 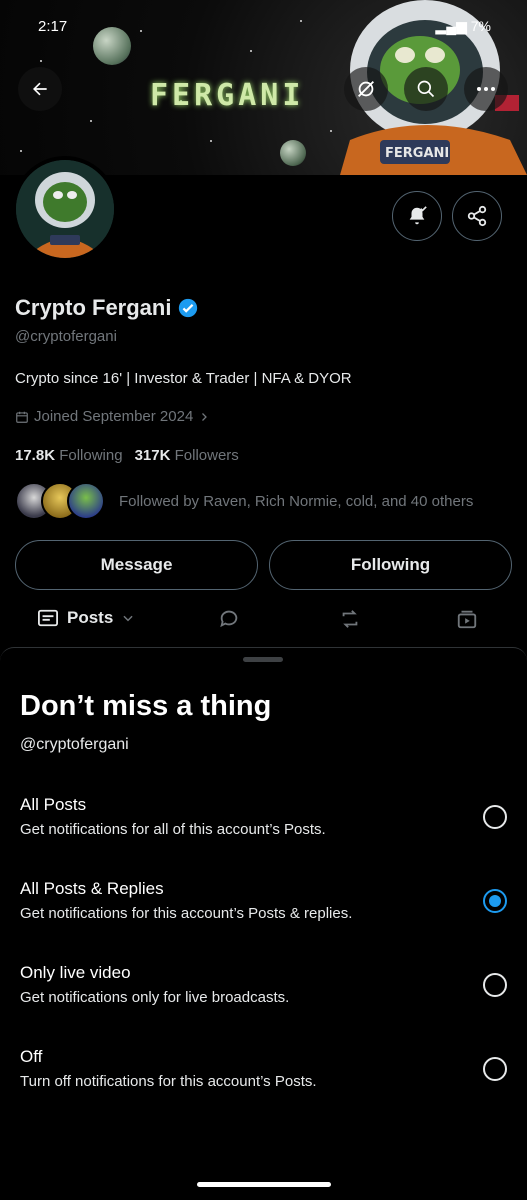 What do you see at coordinates (152, 455) in the screenshot?
I see `followers-count: 317K` at bounding box center [152, 455].